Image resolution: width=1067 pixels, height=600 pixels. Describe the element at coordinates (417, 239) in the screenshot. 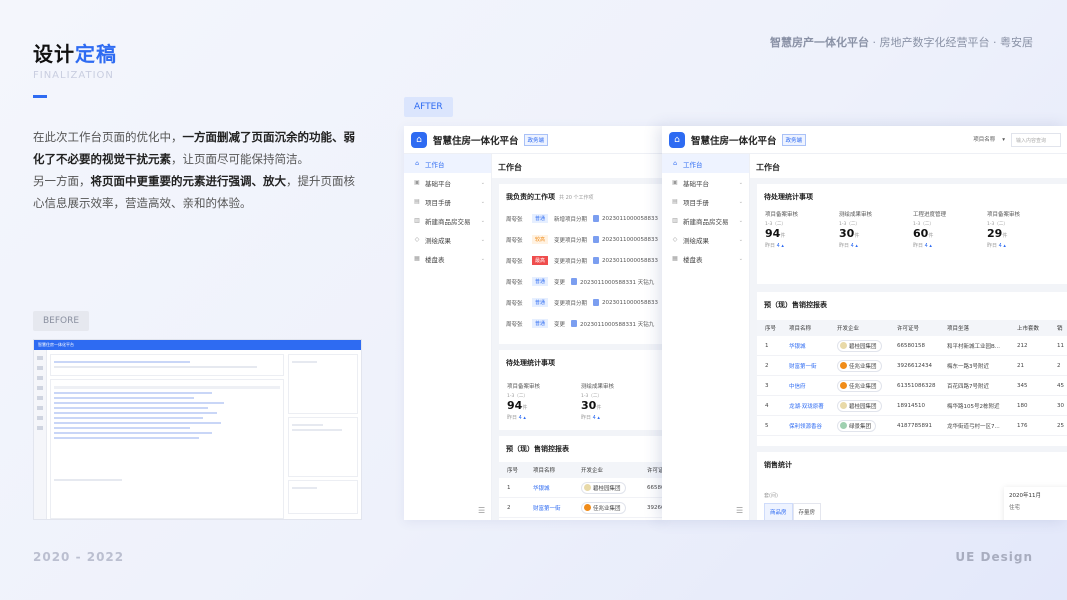

I see `nav-icon: ◇` at that location.